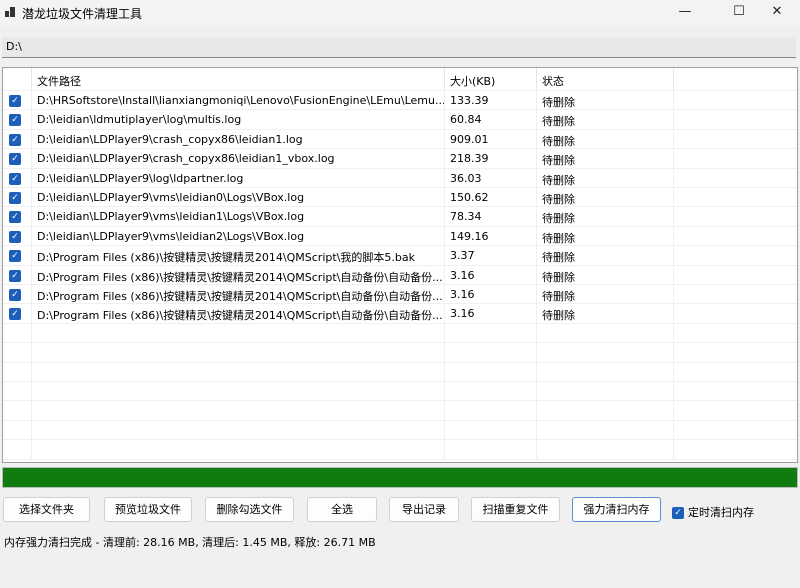 Image resolution: width=800 pixels, height=588 pixels. What do you see at coordinates (491, 79) in the screenshot?
I see `header-size: 大小(KB)` at bounding box center [491, 79].